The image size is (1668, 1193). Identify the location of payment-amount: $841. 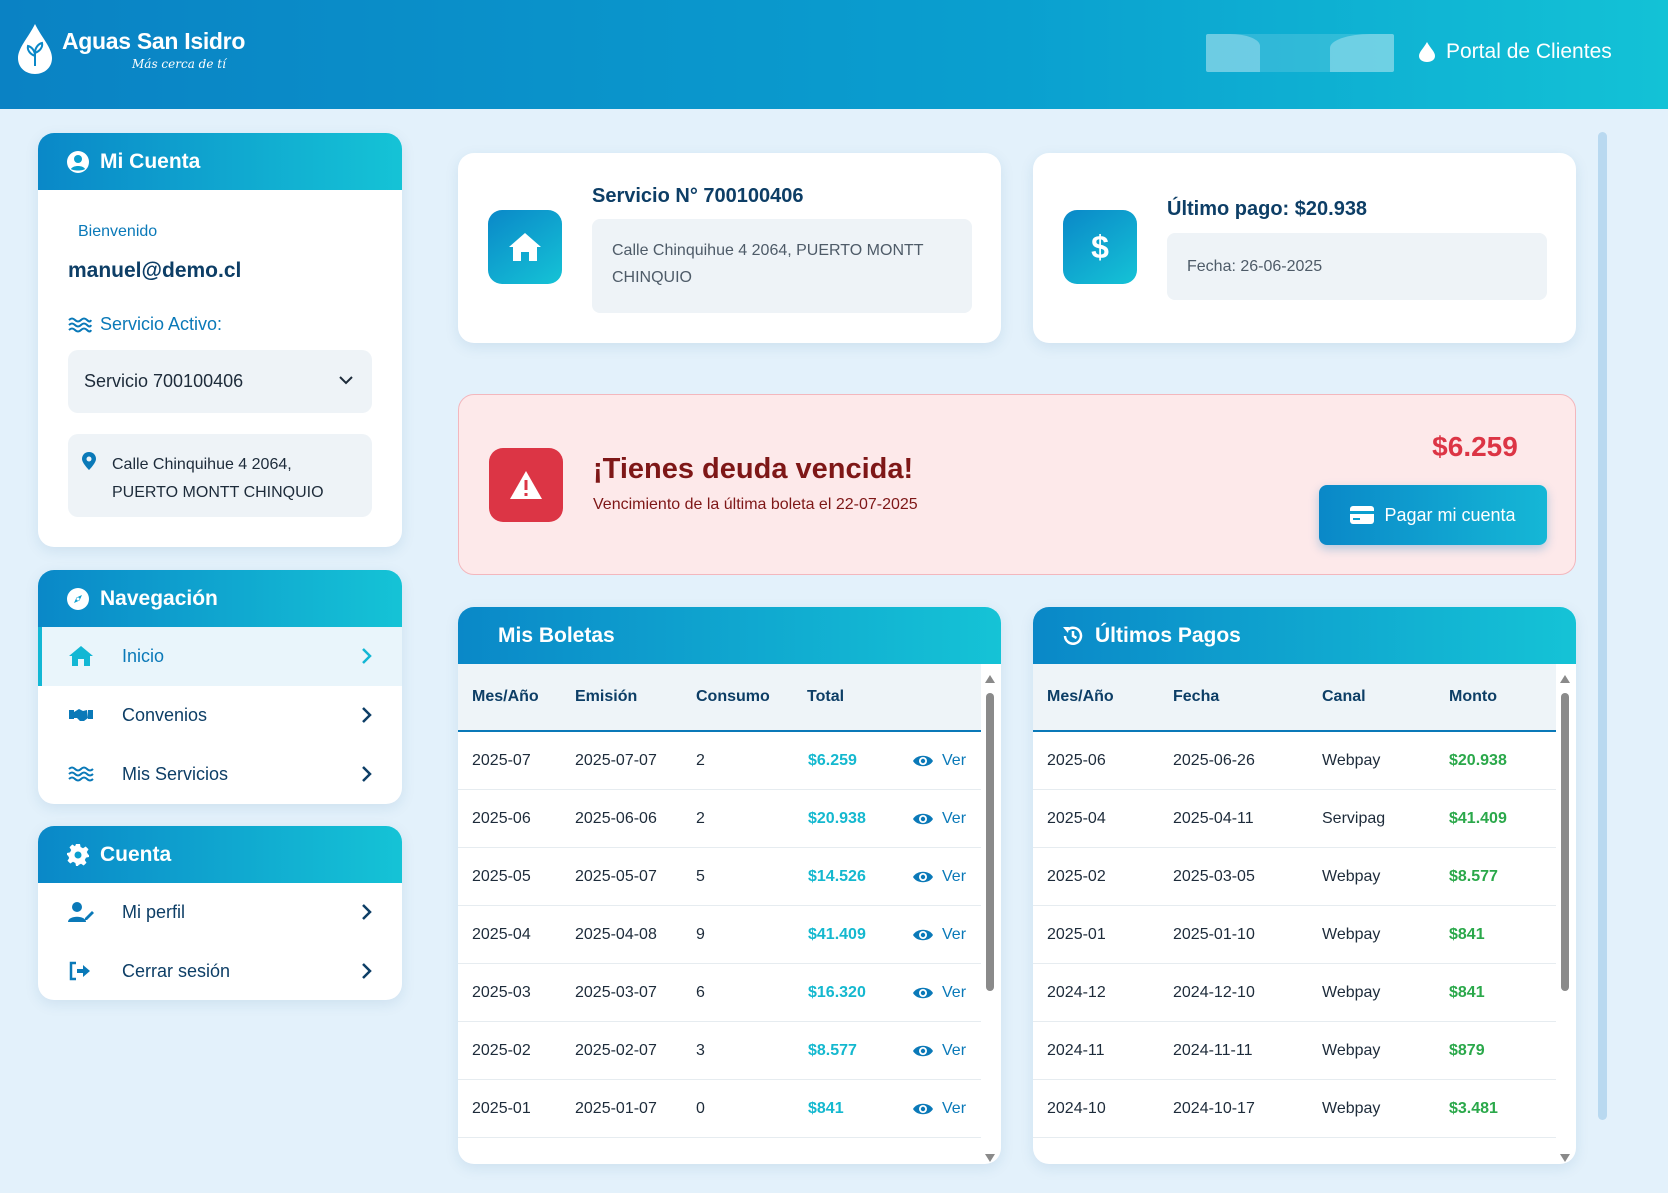
(1467, 934).